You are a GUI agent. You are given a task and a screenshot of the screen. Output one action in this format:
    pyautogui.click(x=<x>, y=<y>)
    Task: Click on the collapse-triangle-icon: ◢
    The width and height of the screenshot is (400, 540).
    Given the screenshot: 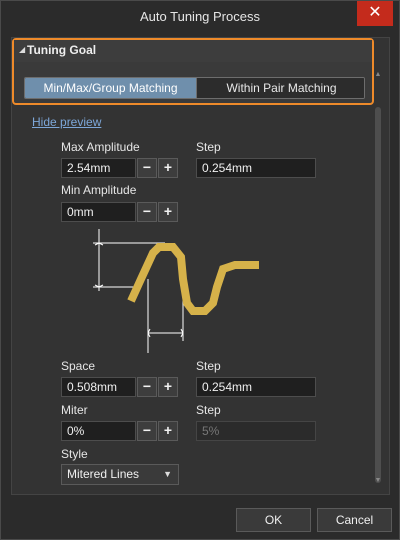 What is the action you would take?
    pyautogui.click(x=22, y=49)
    